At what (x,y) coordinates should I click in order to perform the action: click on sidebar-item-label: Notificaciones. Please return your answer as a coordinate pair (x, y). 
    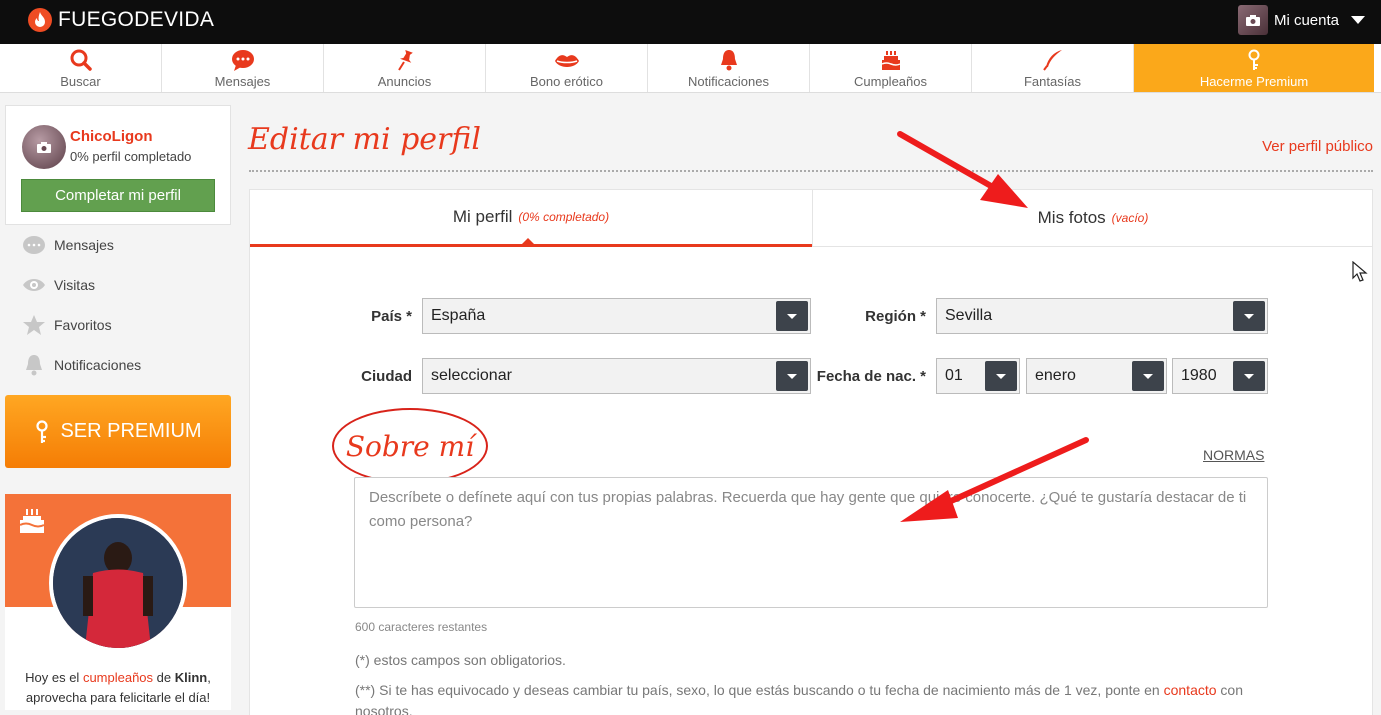
    Looking at the image, I should click on (98, 365).